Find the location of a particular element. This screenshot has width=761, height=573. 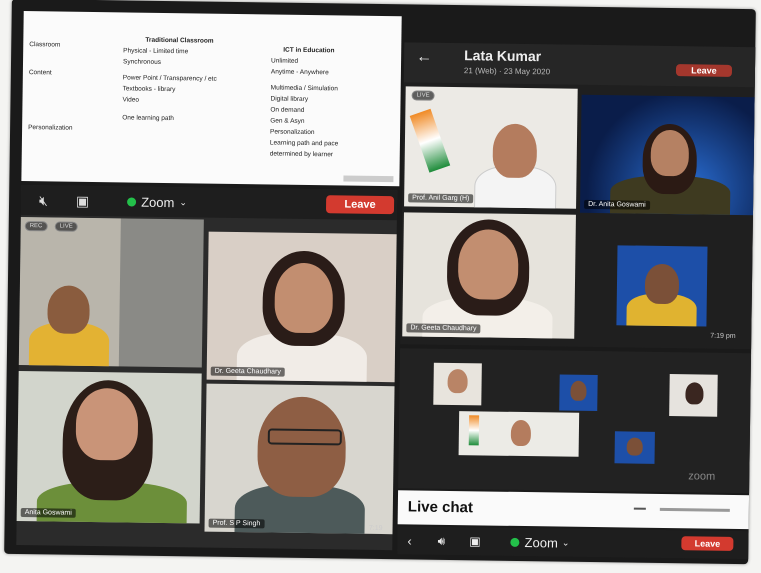

participant-tile: Anita Goswami is located at coordinates (109, 447).